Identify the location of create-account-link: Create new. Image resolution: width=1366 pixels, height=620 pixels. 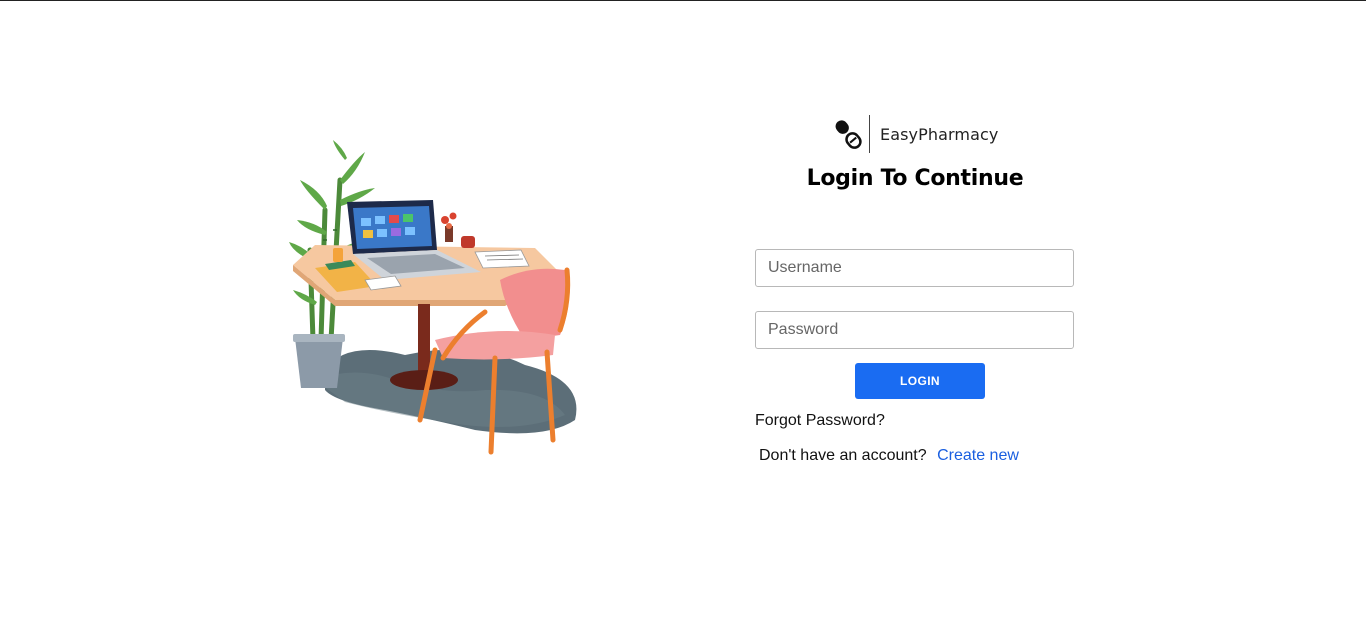
(978, 455).